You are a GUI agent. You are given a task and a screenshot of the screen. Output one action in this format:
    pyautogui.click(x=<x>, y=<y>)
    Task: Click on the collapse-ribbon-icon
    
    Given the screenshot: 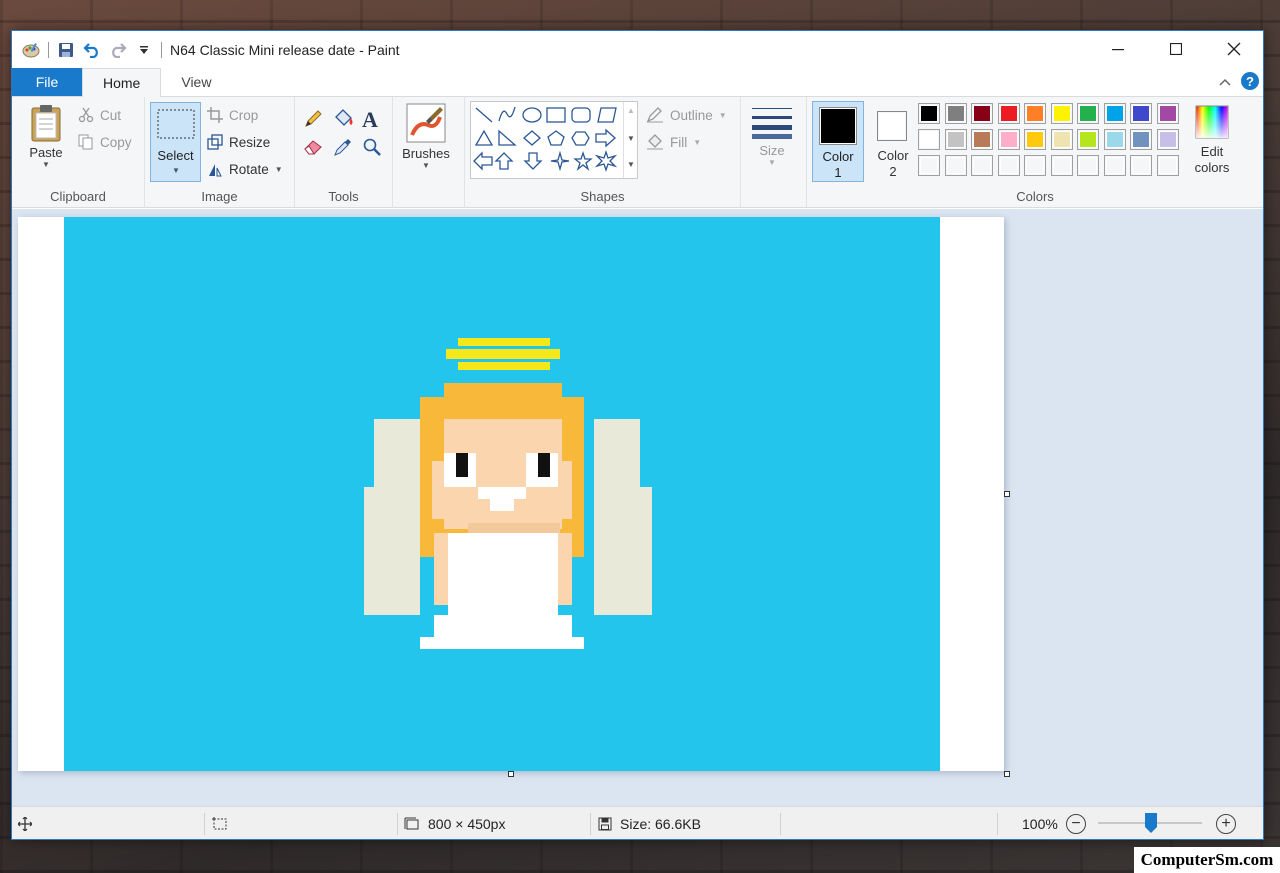 What is the action you would take?
    pyautogui.click(x=1225, y=81)
    